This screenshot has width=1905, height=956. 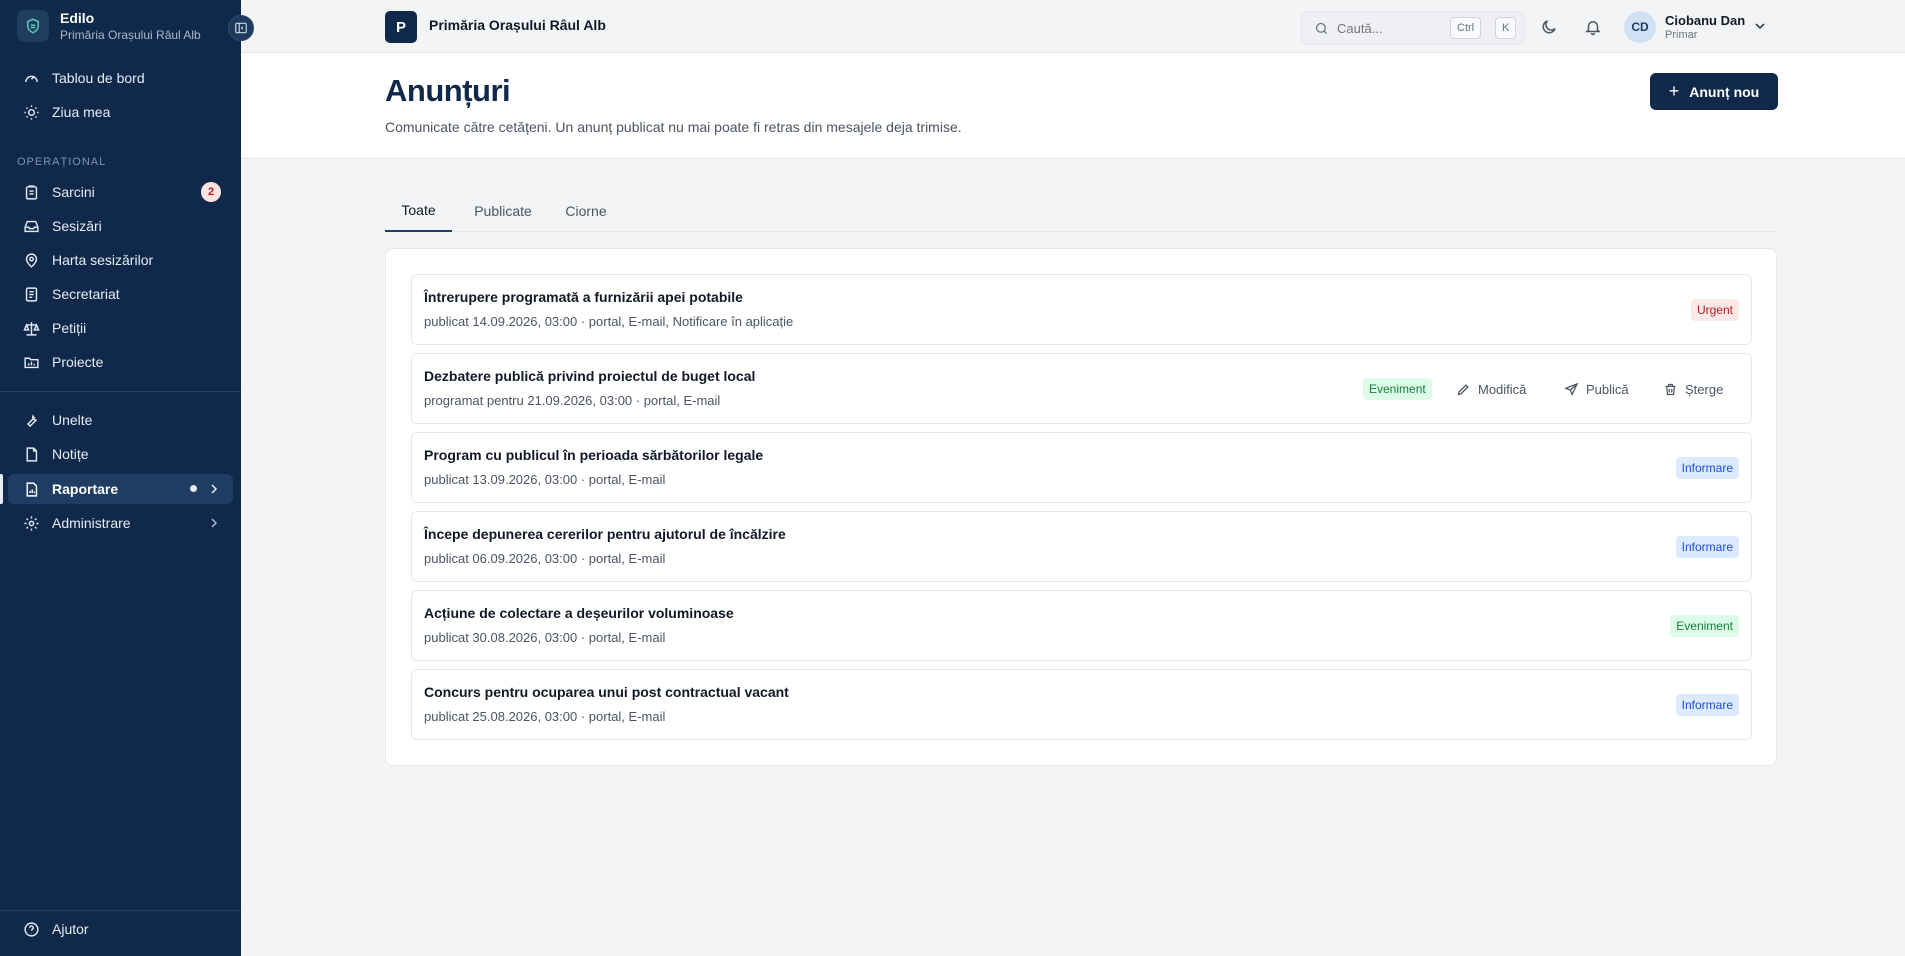 I want to click on sidebar-item-label: Ziua mea, so click(x=81, y=112).